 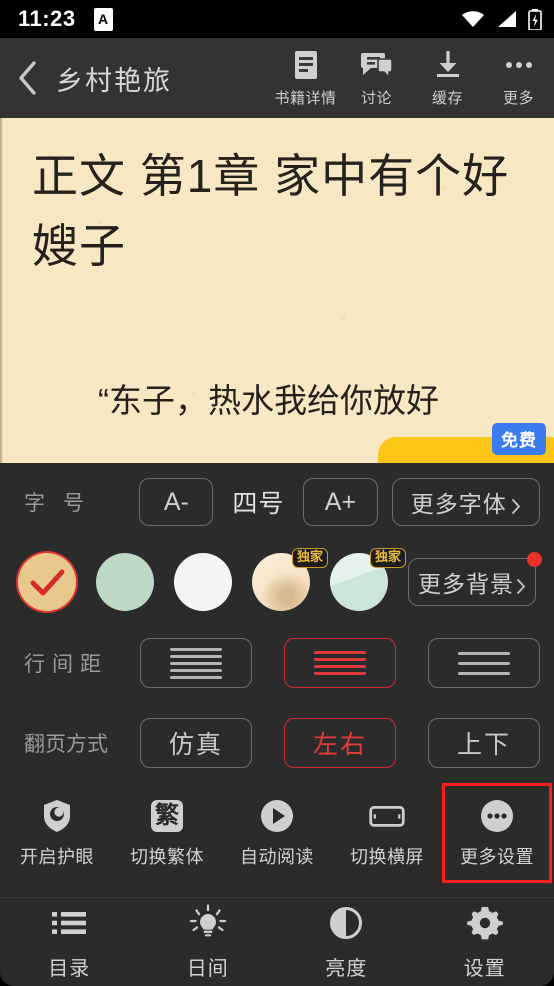 I want to click on book-detail-label: 书籍详情, so click(x=305, y=98).